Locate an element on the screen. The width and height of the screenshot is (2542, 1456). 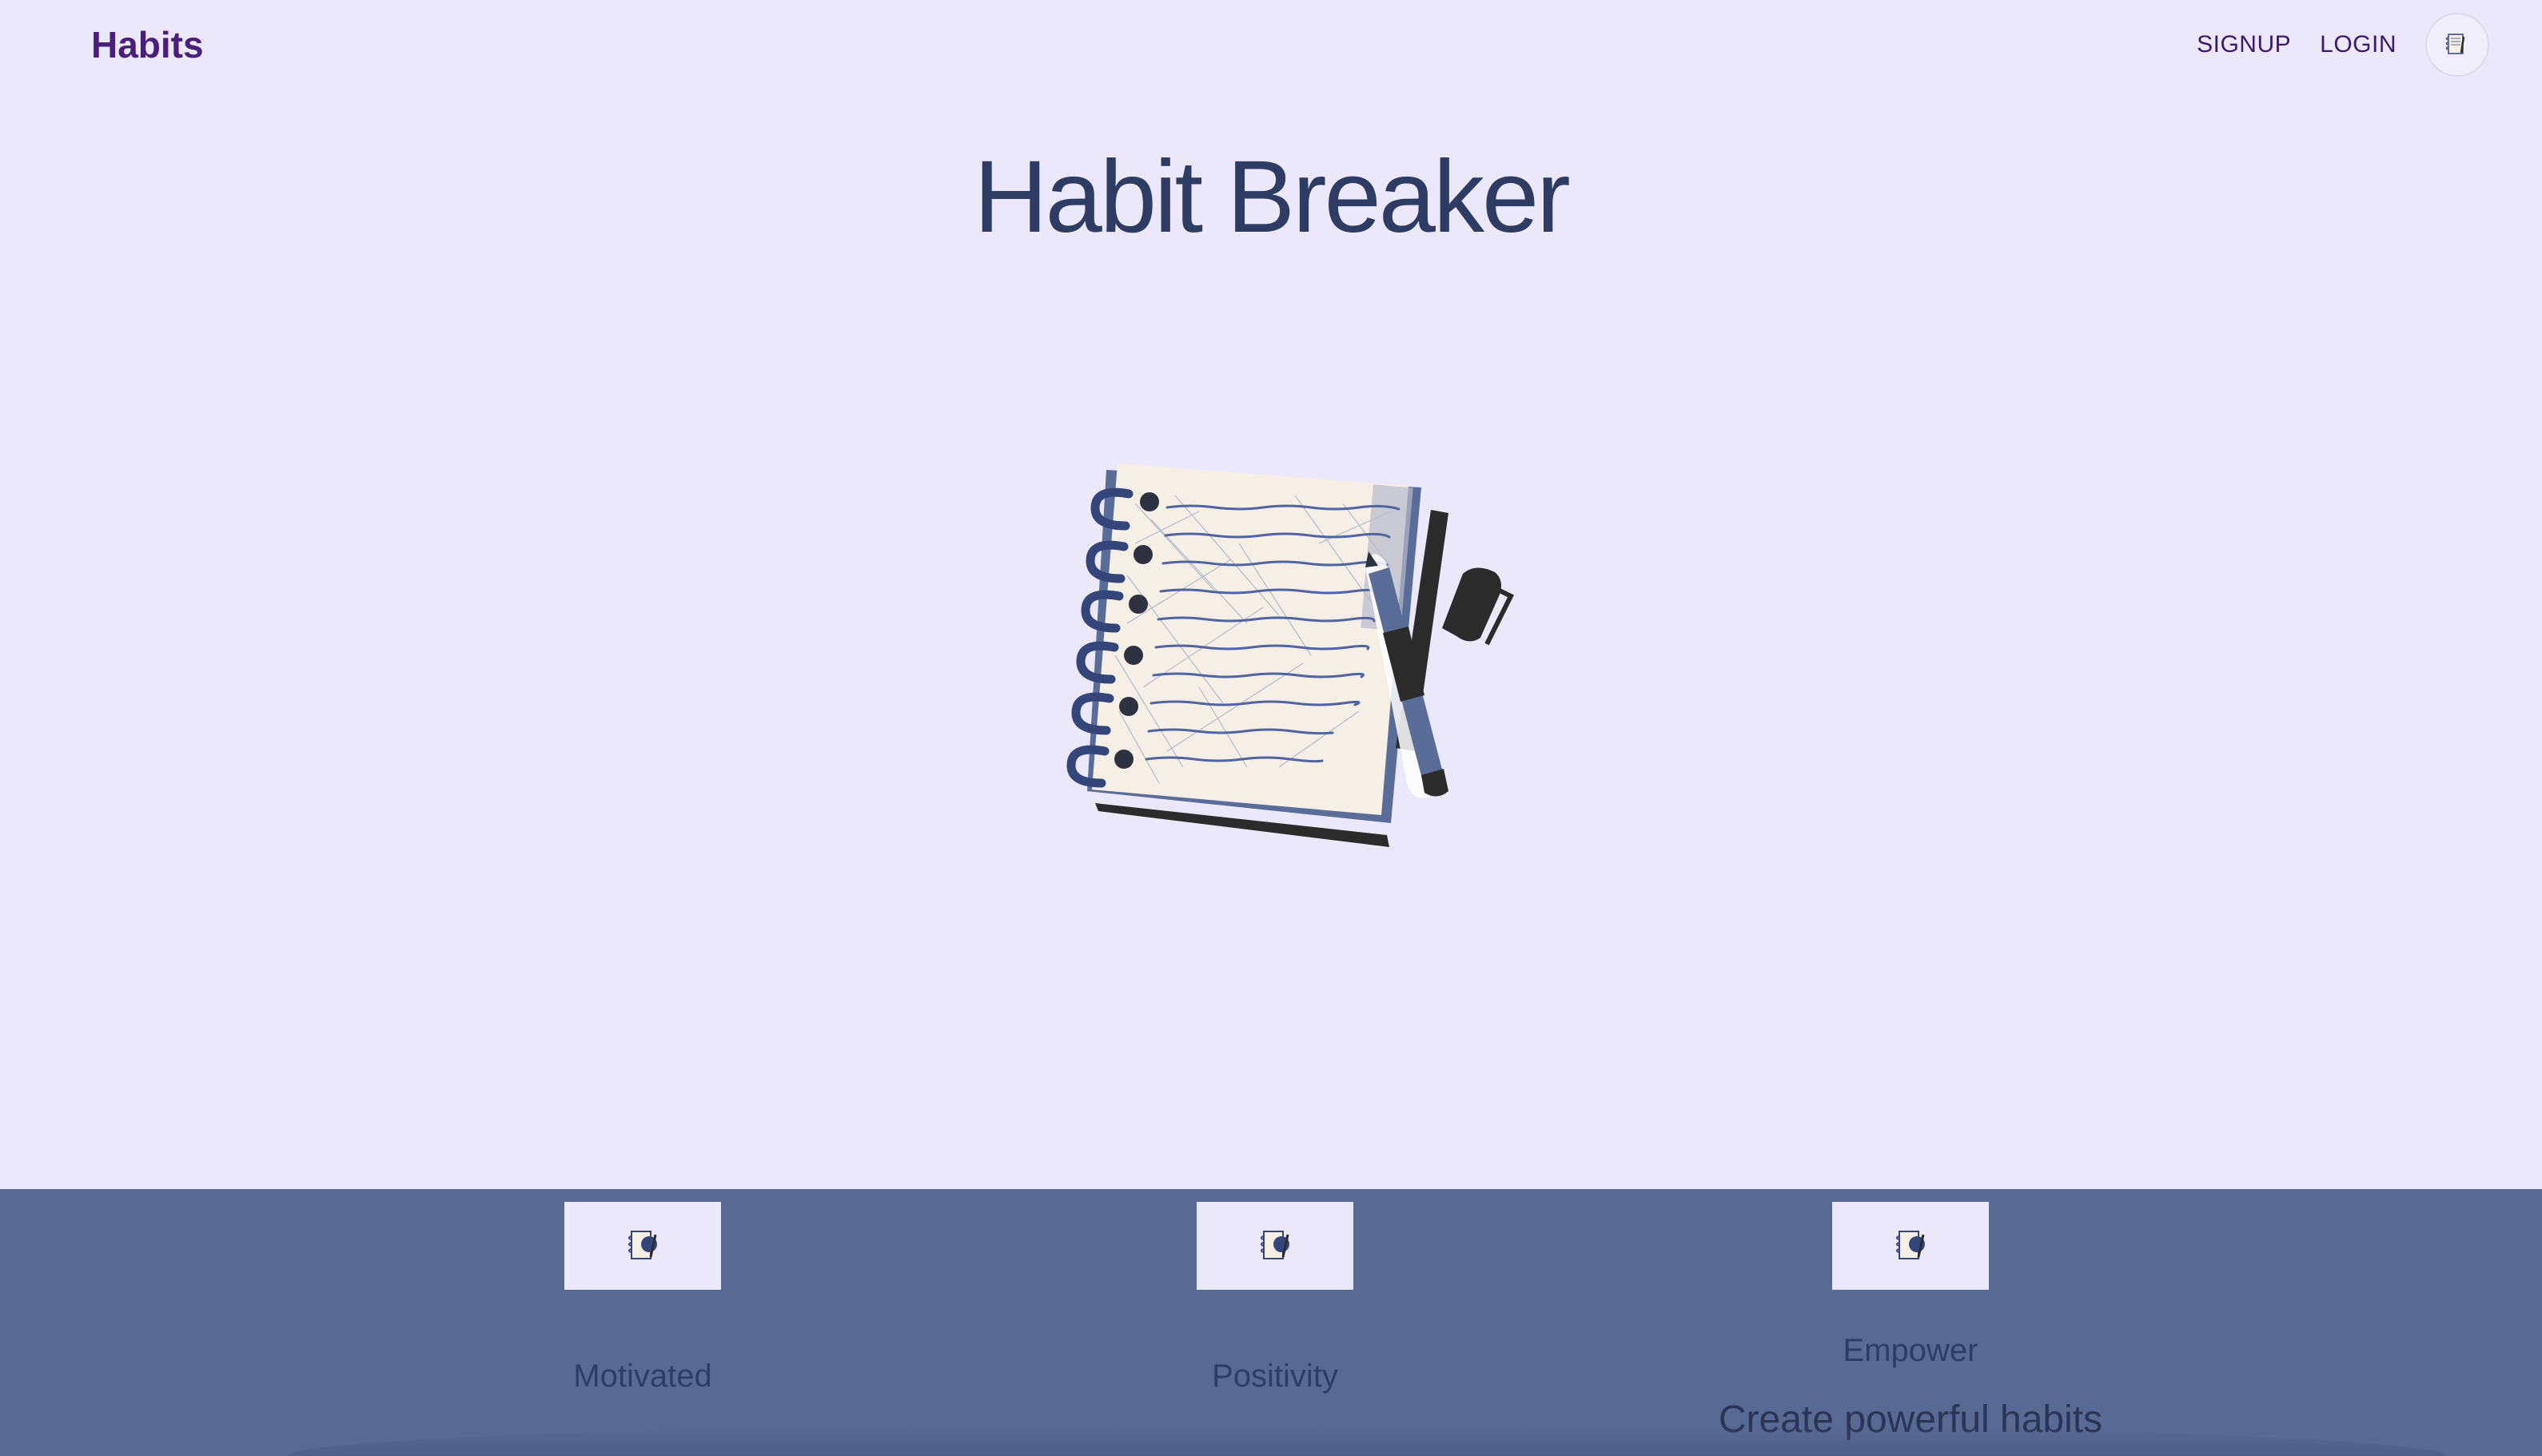
signup-link: SIGNUP is located at coordinates (2244, 44).